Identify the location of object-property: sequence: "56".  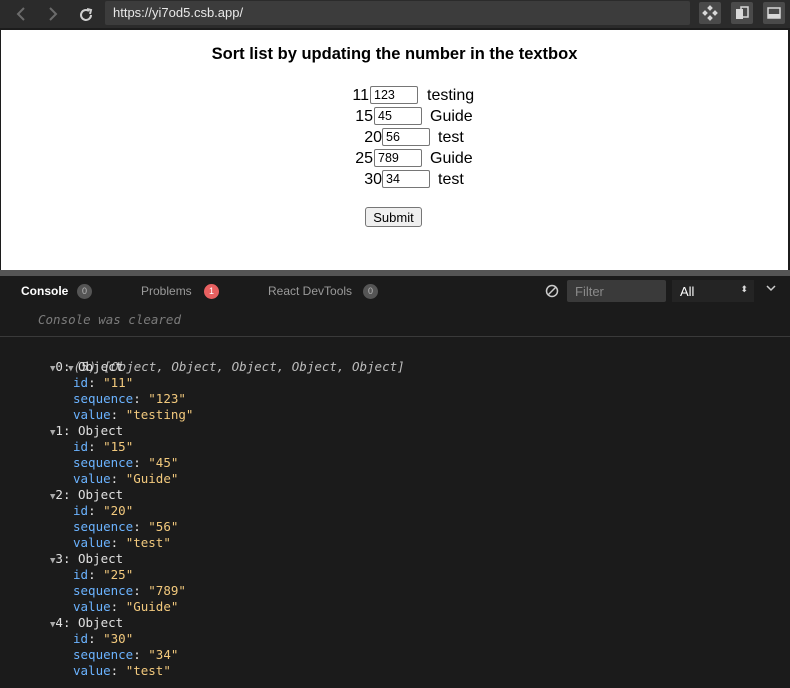
(126, 526).